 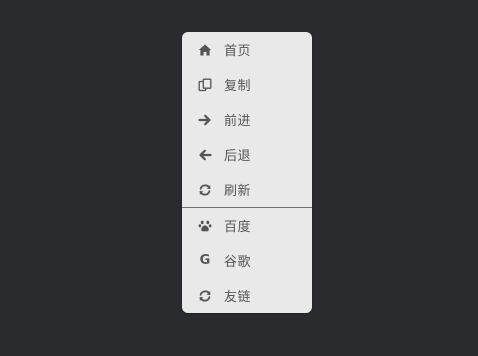 I want to click on menu-group-navigation: 首页 复制 前进 后退 刷新, so click(x=247, y=119).